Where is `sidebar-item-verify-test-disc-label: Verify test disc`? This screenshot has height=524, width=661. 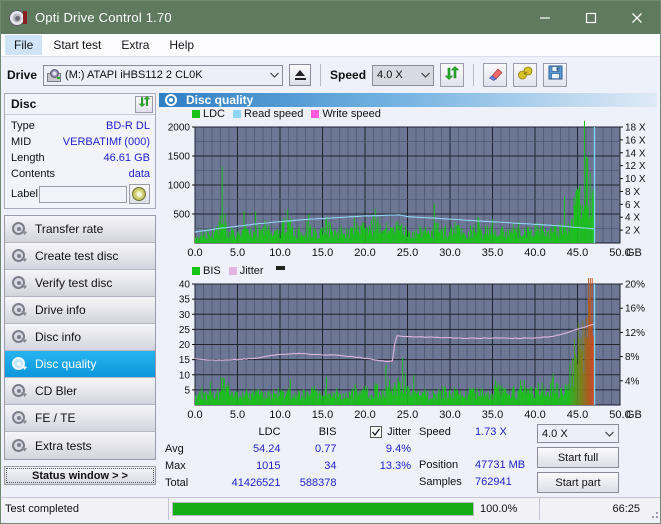
sidebar-item-verify-test-disc-label: Verify test disc is located at coordinates (74, 283).